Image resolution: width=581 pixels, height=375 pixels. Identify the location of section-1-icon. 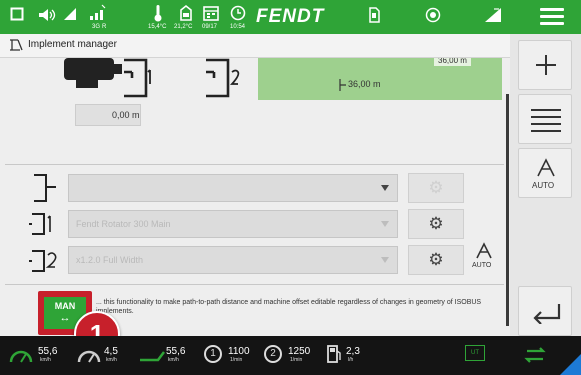
(40, 224).